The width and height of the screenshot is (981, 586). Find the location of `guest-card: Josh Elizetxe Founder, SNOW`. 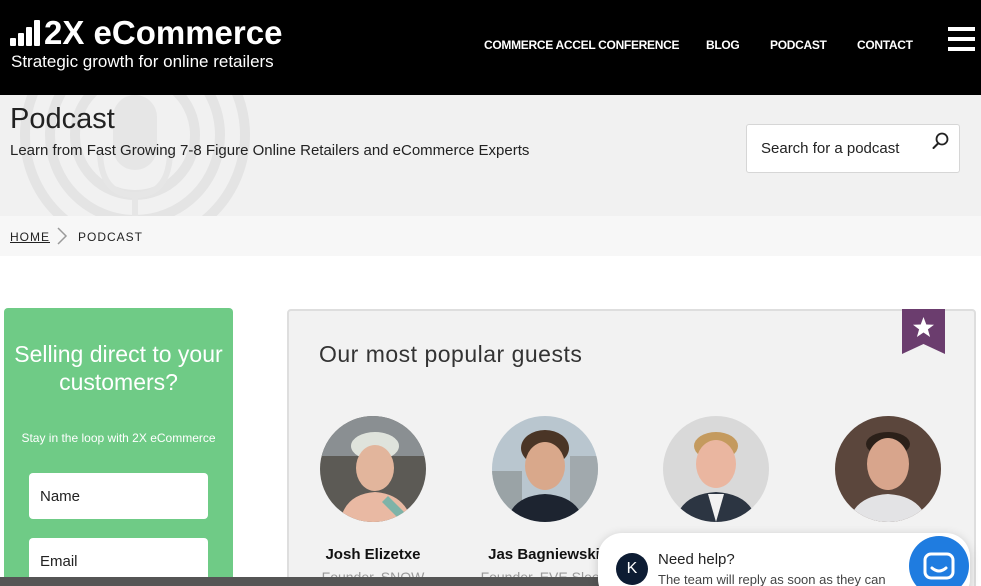

guest-card: Josh Elizetxe Founder, SNOW is located at coordinates (373, 501).